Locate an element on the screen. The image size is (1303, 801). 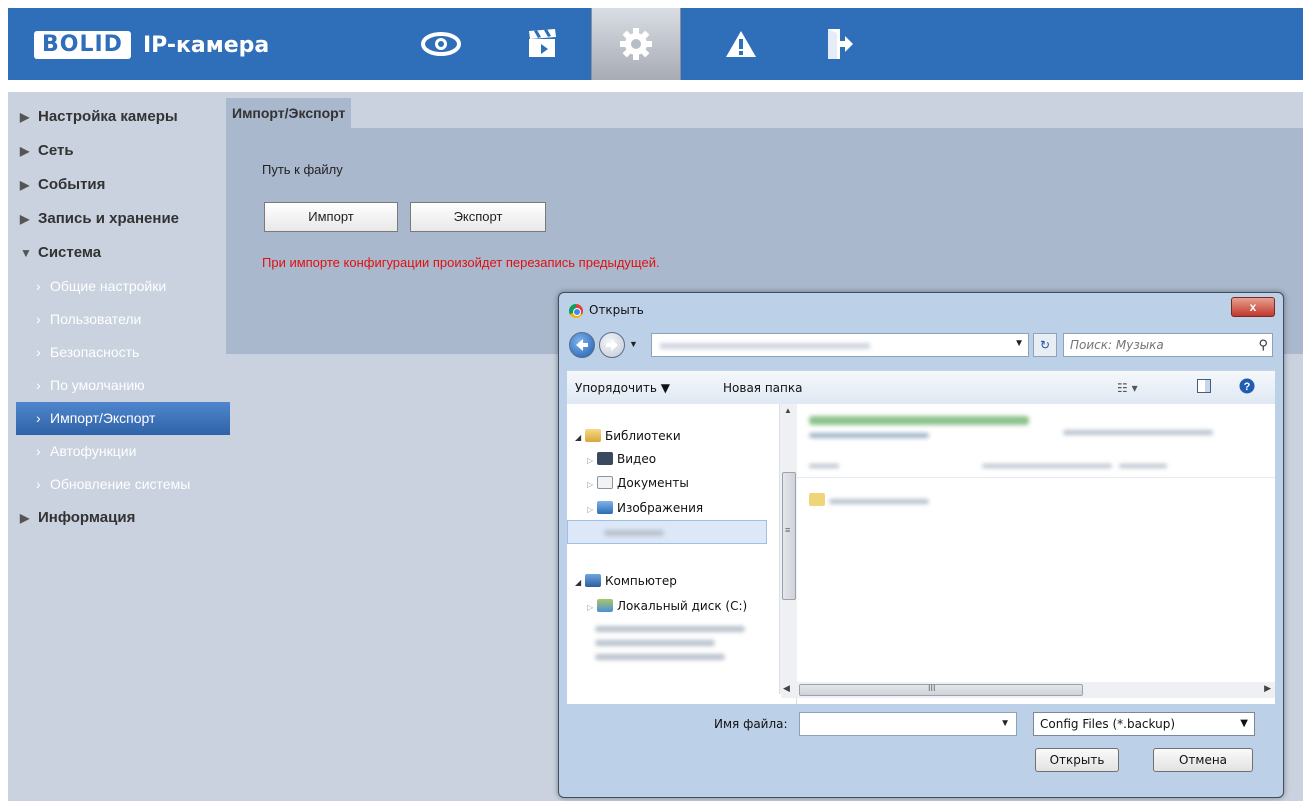
filename-label: Имя файла: is located at coordinates (751, 724).